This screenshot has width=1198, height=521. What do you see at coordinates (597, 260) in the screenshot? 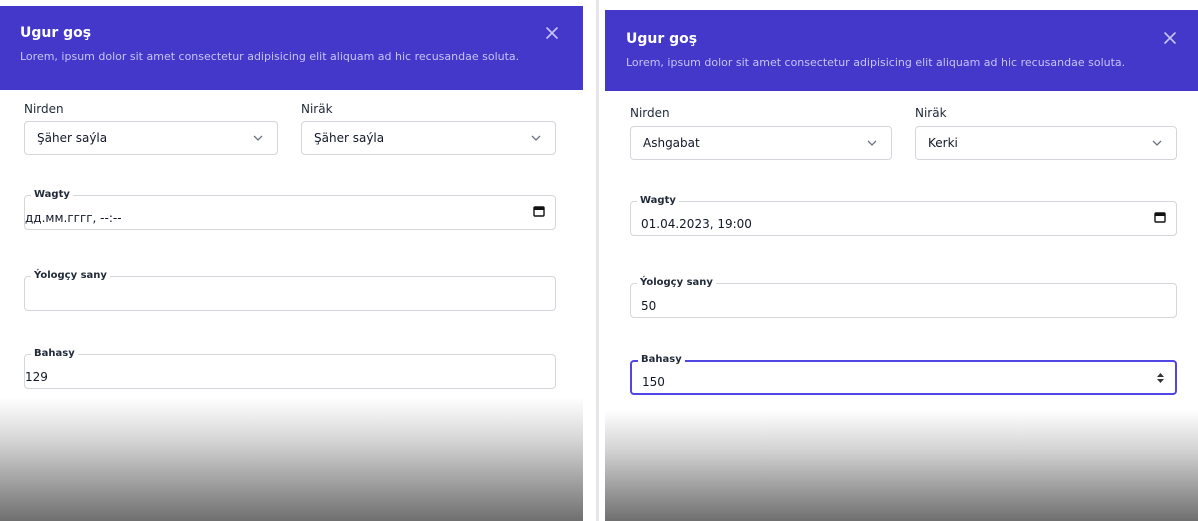
I see `panel-divider-line` at bounding box center [597, 260].